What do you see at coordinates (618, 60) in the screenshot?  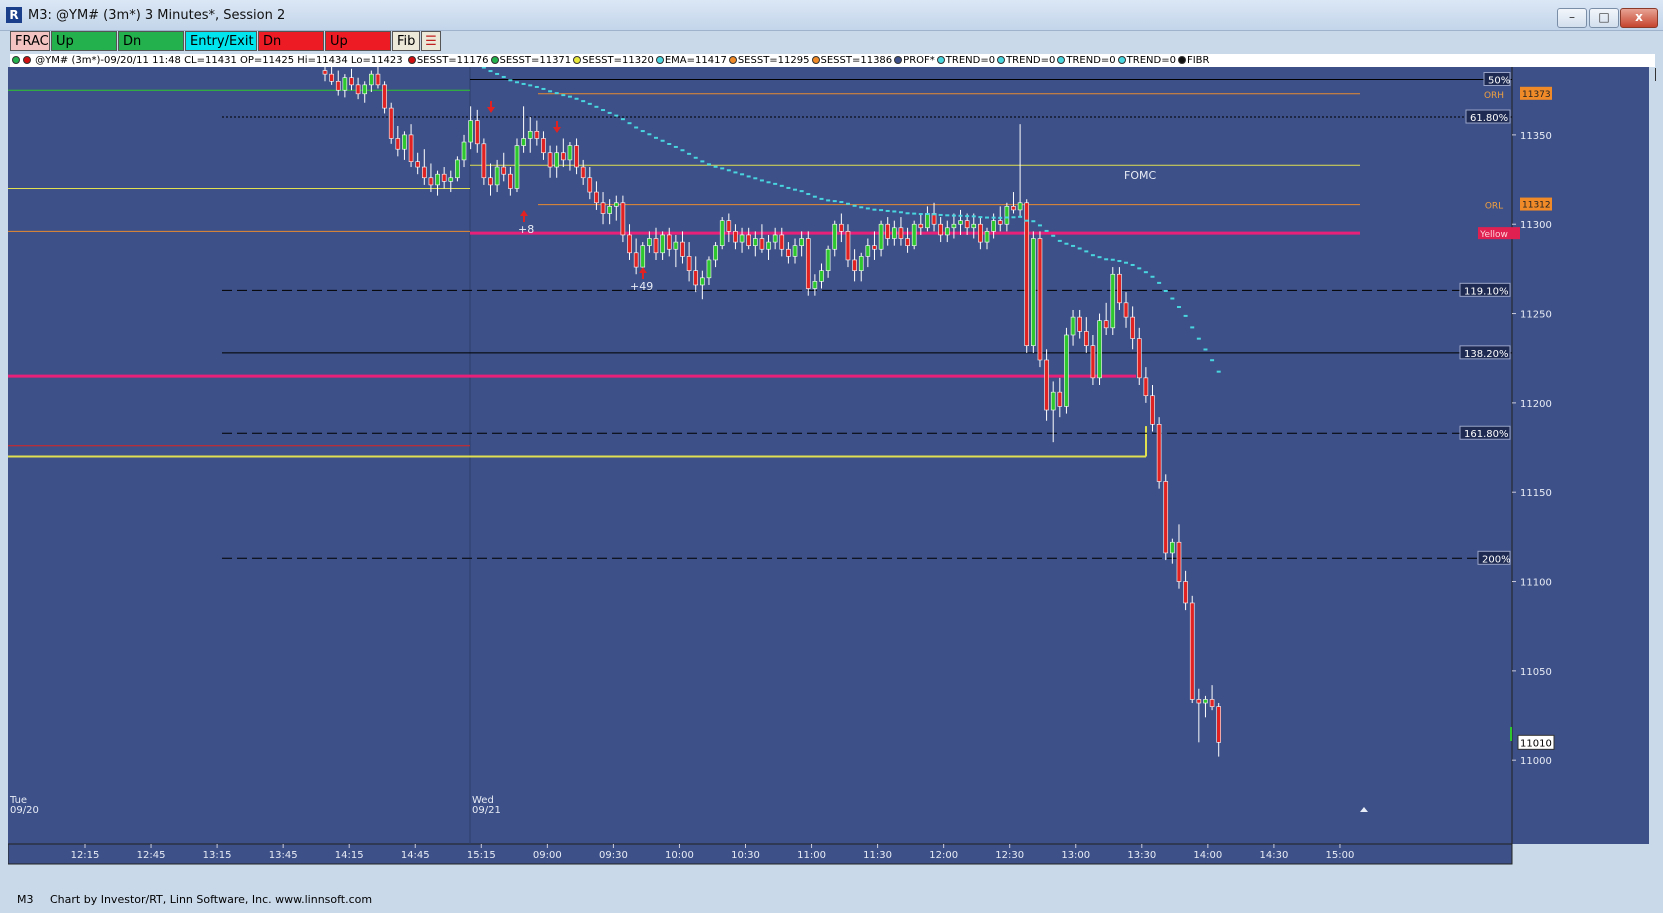 I see `indicator-label: SESST=11320` at bounding box center [618, 60].